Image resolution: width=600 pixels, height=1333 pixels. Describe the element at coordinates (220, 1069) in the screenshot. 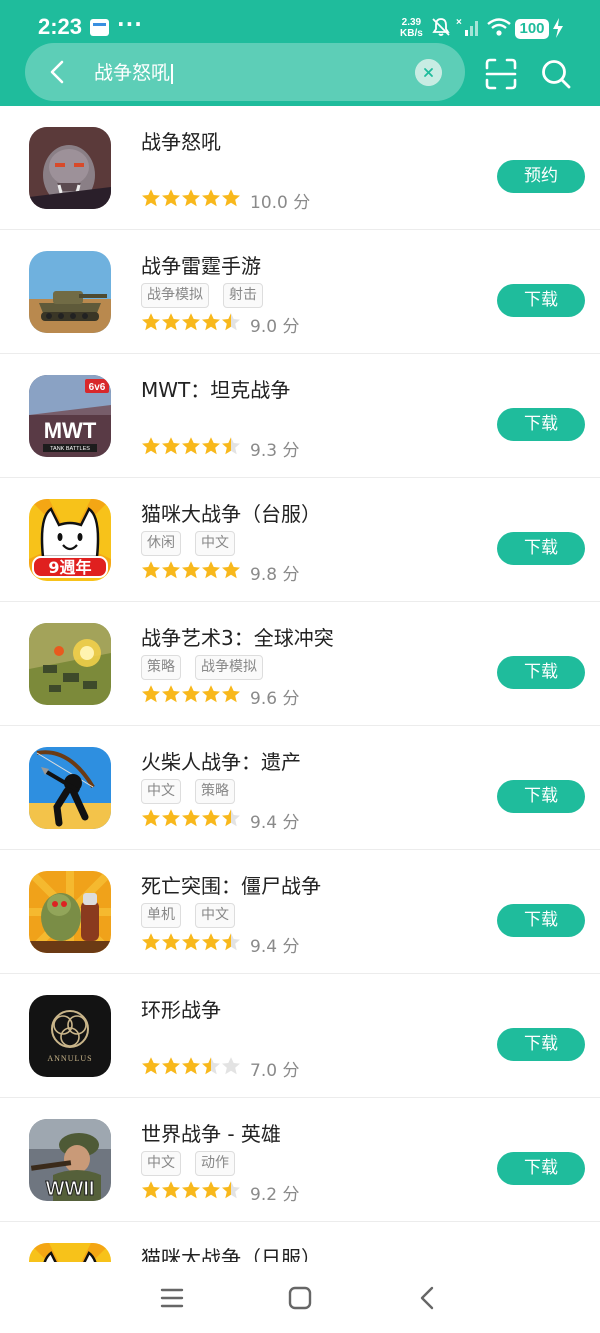

I see `rating: 7.0 分` at that location.